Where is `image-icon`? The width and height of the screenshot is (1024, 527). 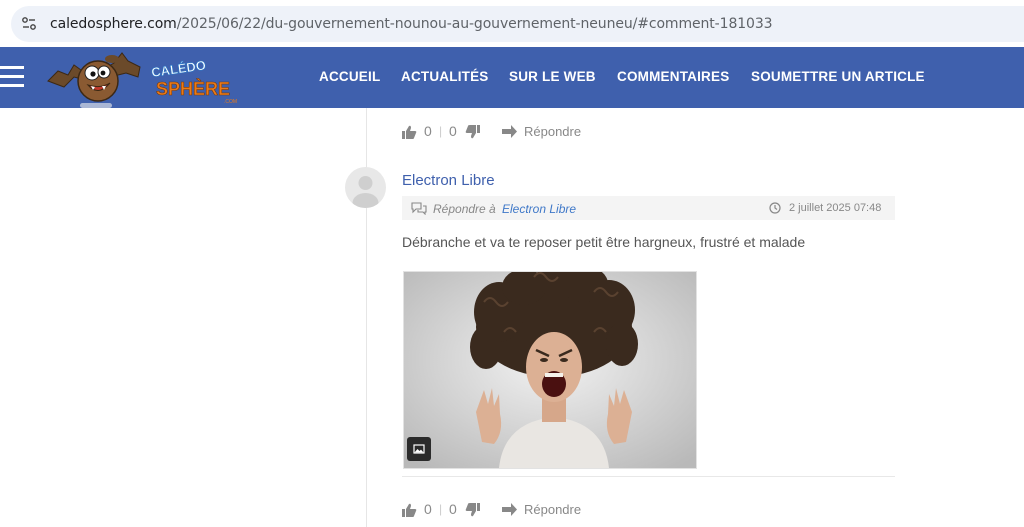
image-icon is located at coordinates (419, 449).